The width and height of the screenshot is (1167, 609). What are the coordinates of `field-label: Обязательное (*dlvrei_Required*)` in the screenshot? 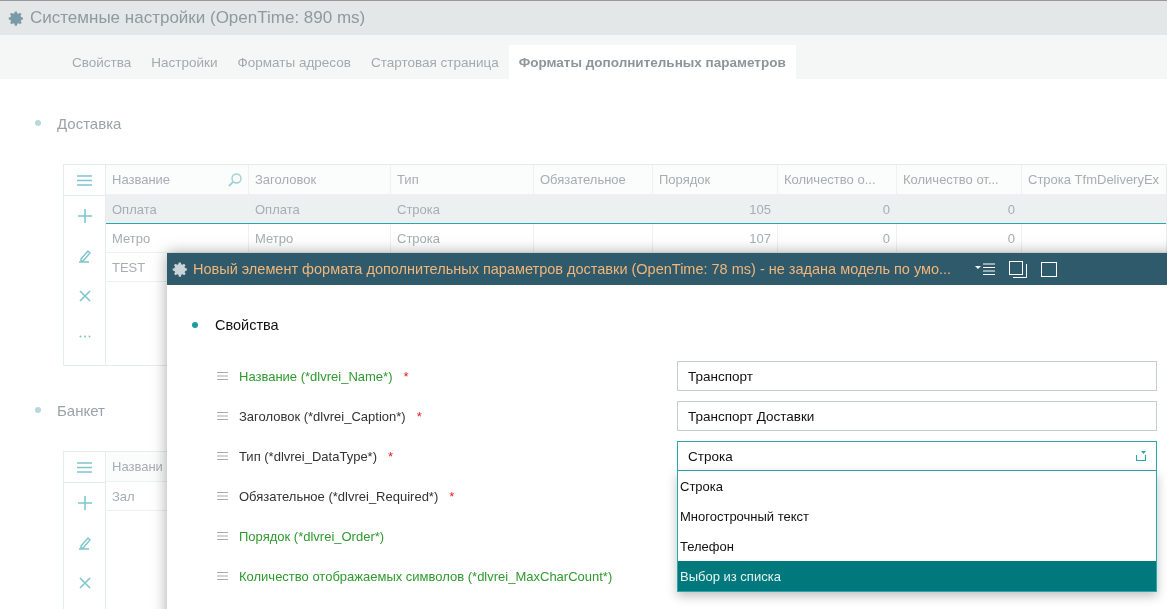 It's located at (339, 496).